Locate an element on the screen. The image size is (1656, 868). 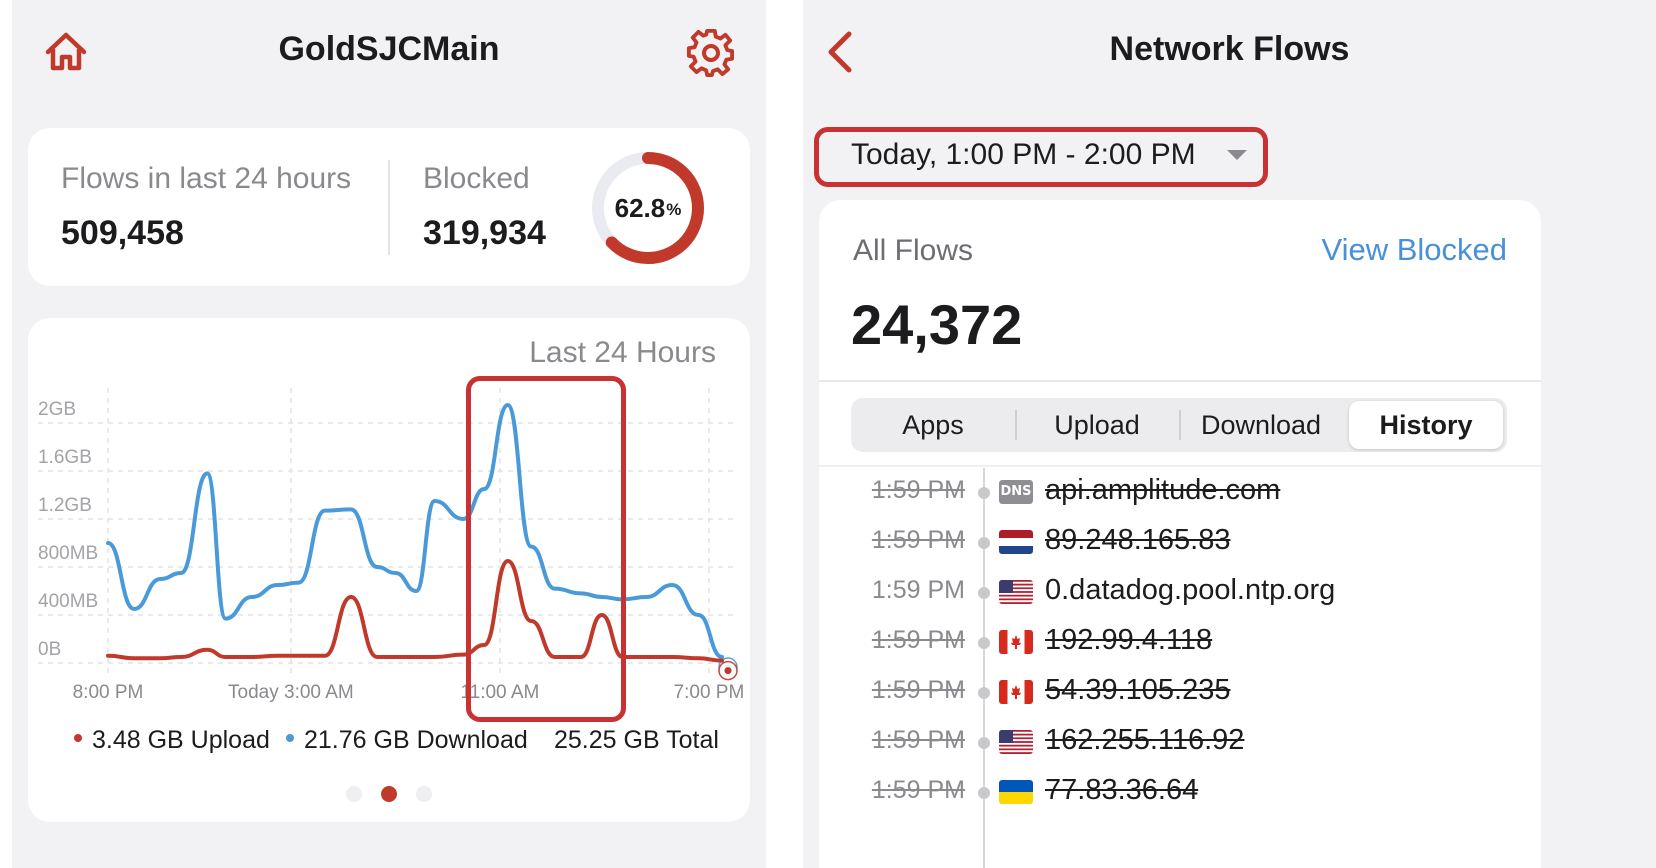
dns-badge-label: DNS is located at coordinates (1016, 492).